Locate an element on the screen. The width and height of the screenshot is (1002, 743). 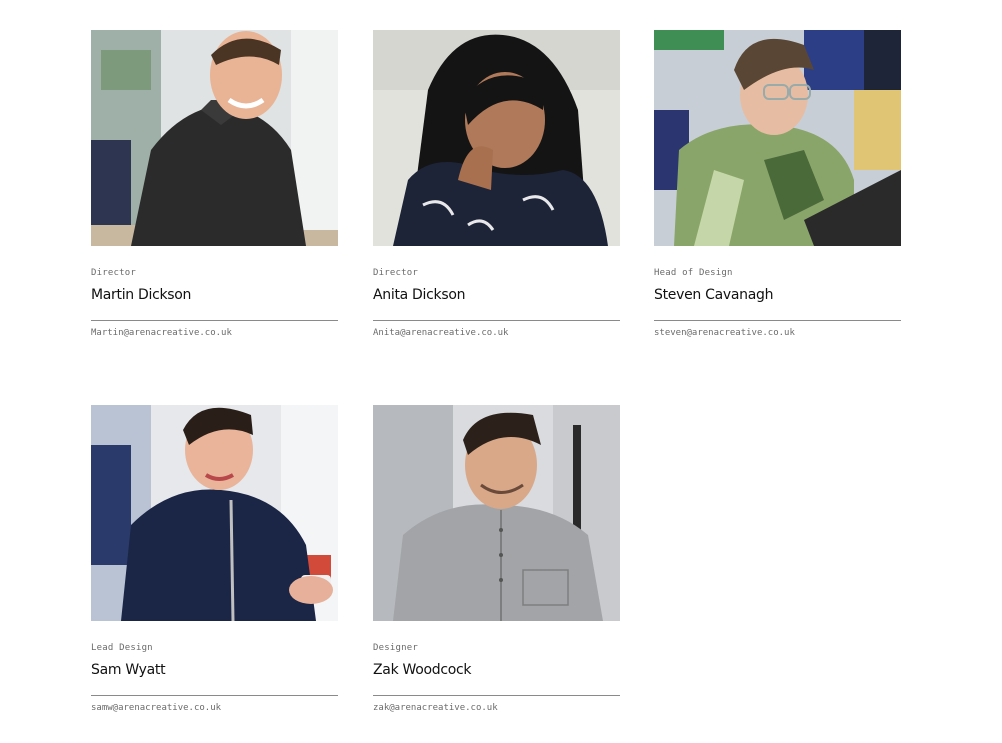
team-name: Steven Cavanagh is located at coordinates (714, 295).